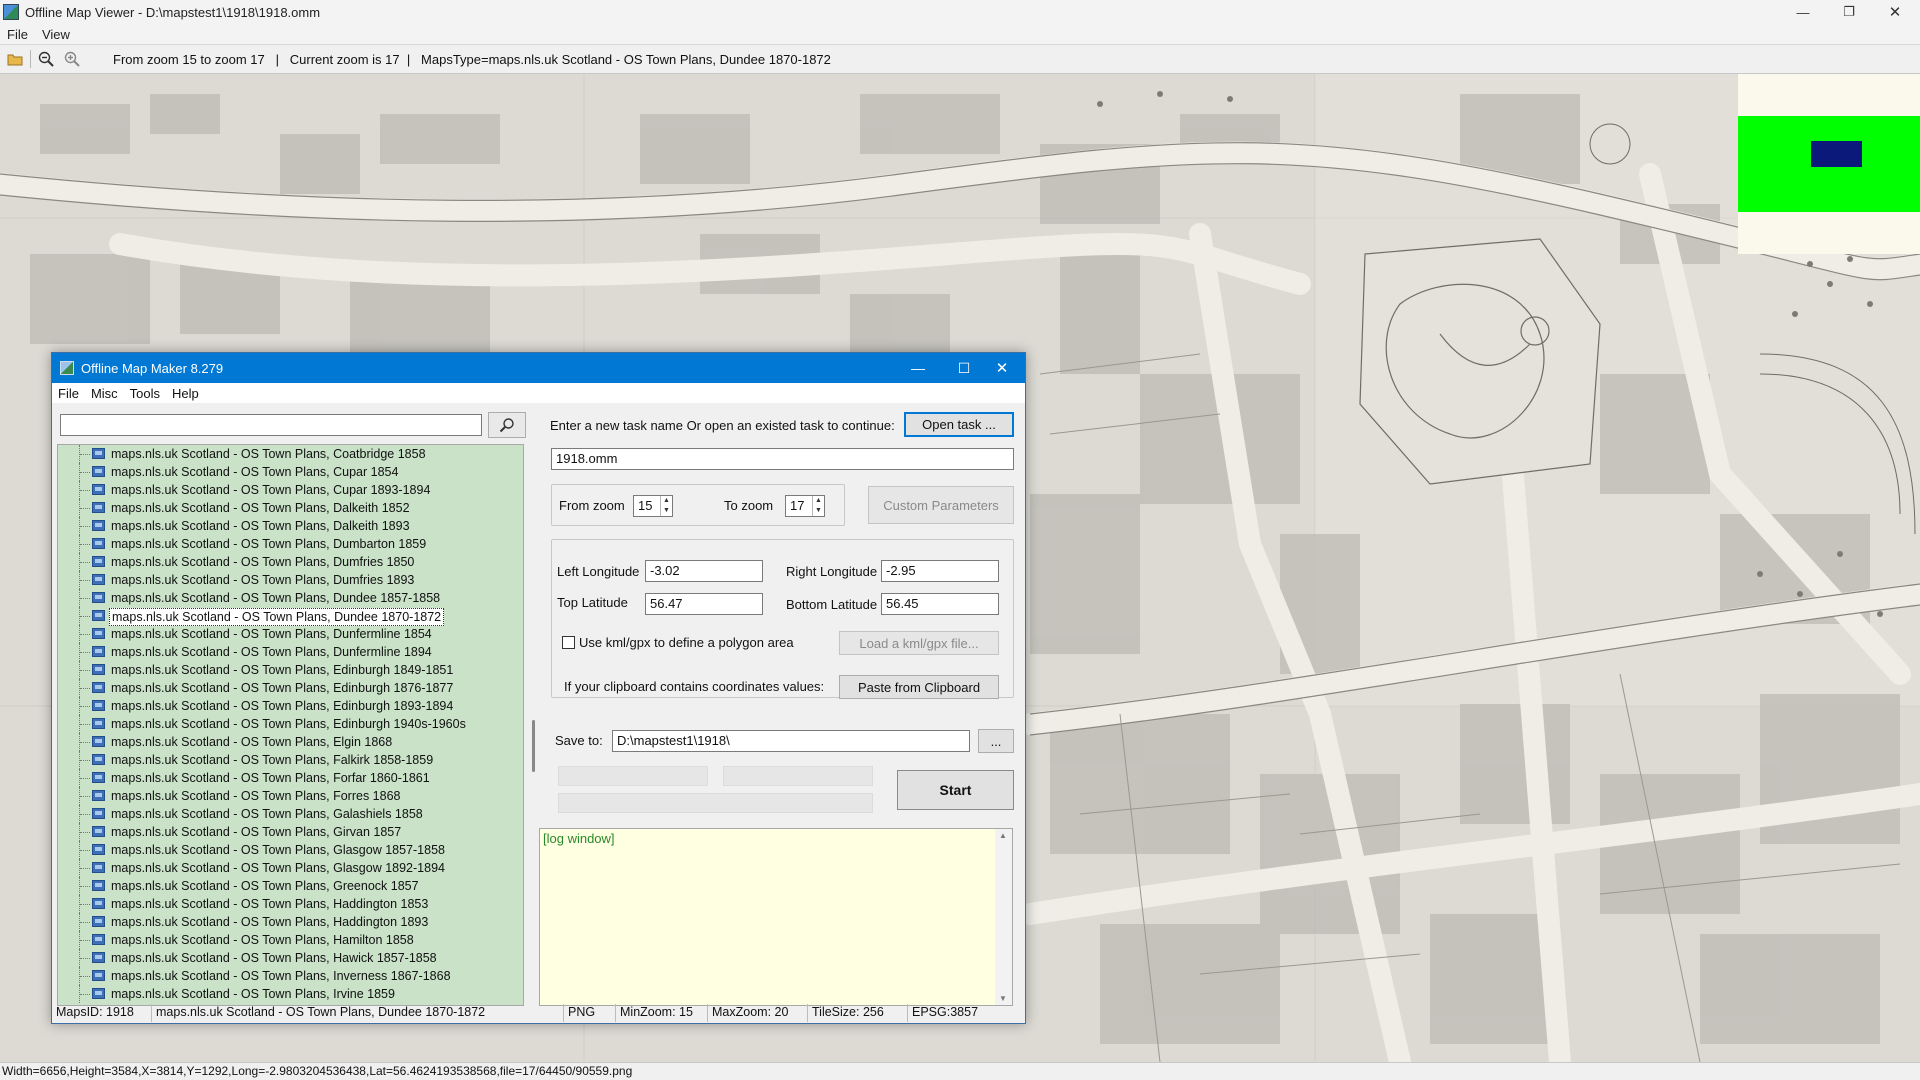 The height and width of the screenshot is (1080, 1920). Describe the element at coordinates (271, 425) in the screenshot. I see `map-search-input` at that location.